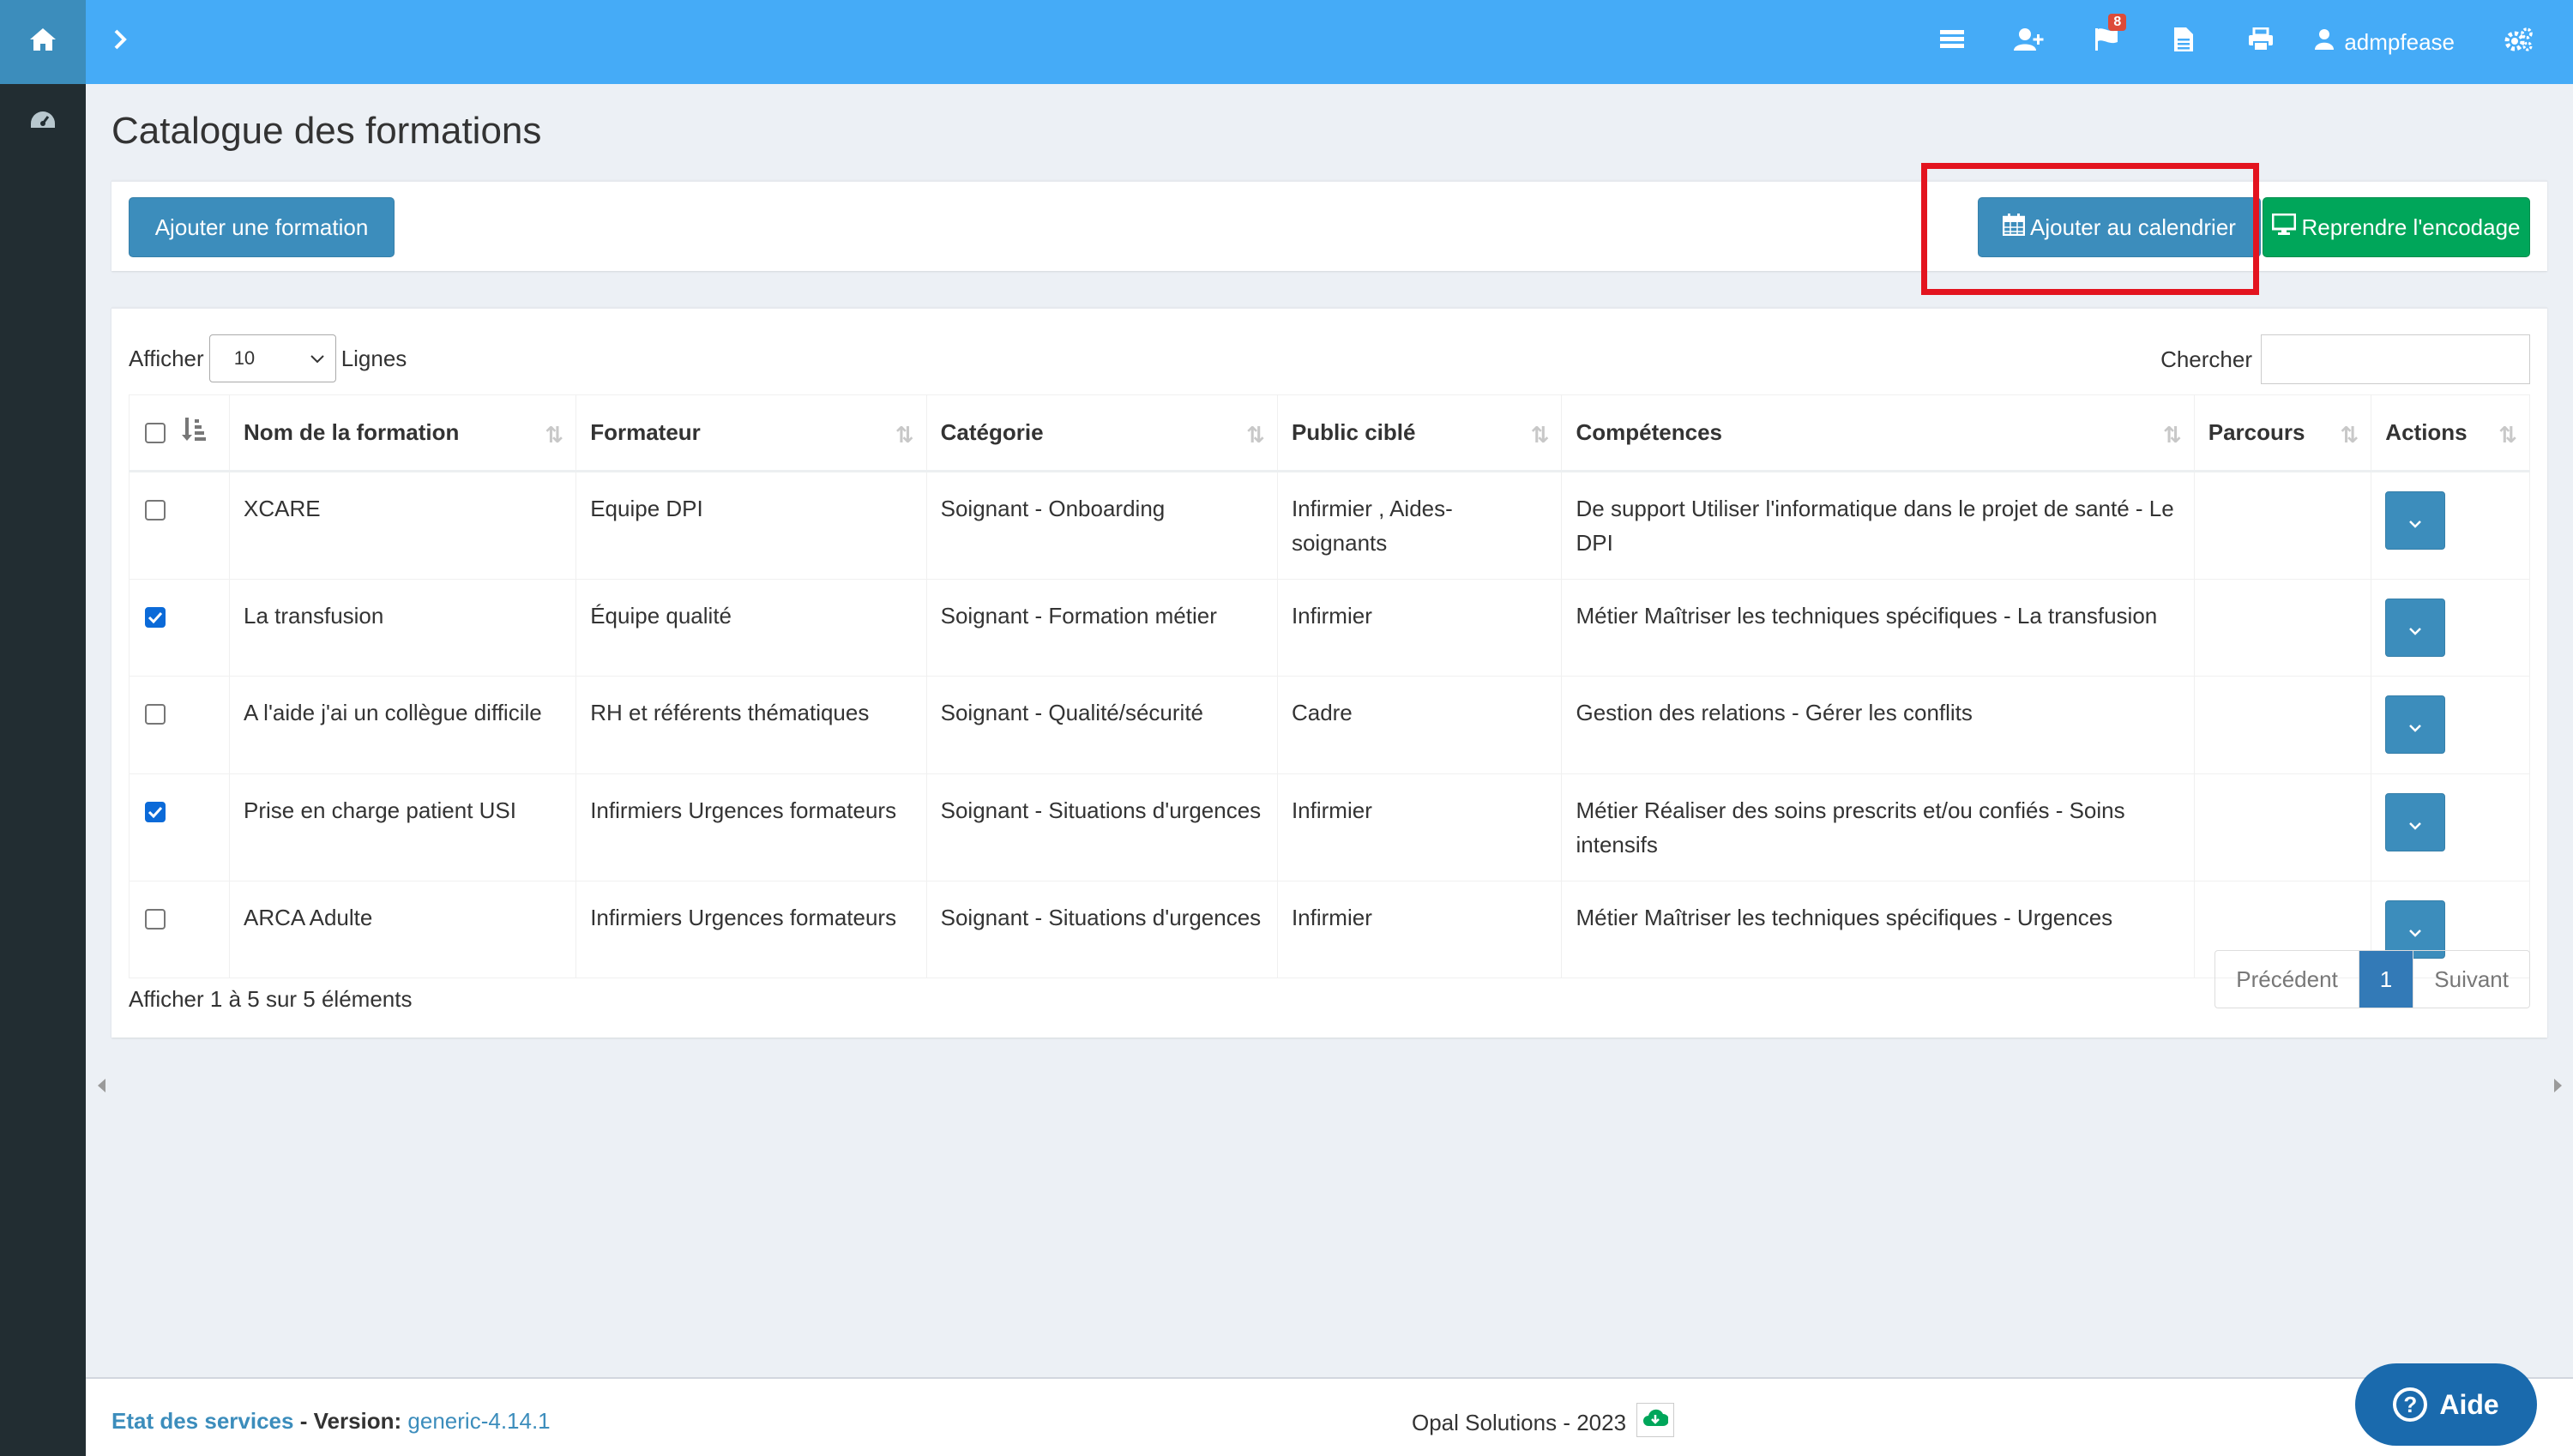 The width and height of the screenshot is (2573, 1456). Describe the element at coordinates (751, 433) in the screenshot. I see `column-header-trainer: Formateur ⇅` at that location.